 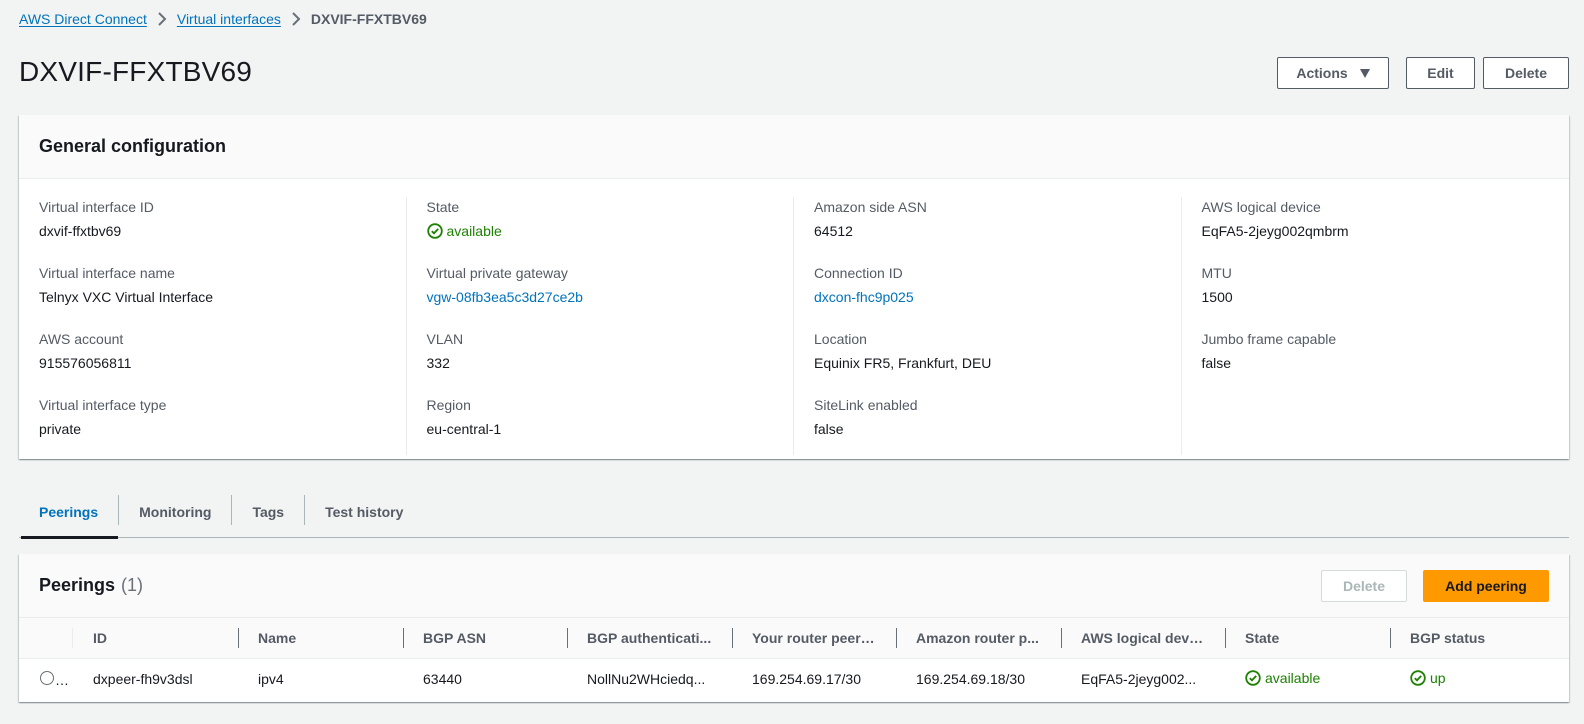 I want to click on kv-location: Location Equinix FR5, Frankfurt, DEU, so click(x=987, y=362).